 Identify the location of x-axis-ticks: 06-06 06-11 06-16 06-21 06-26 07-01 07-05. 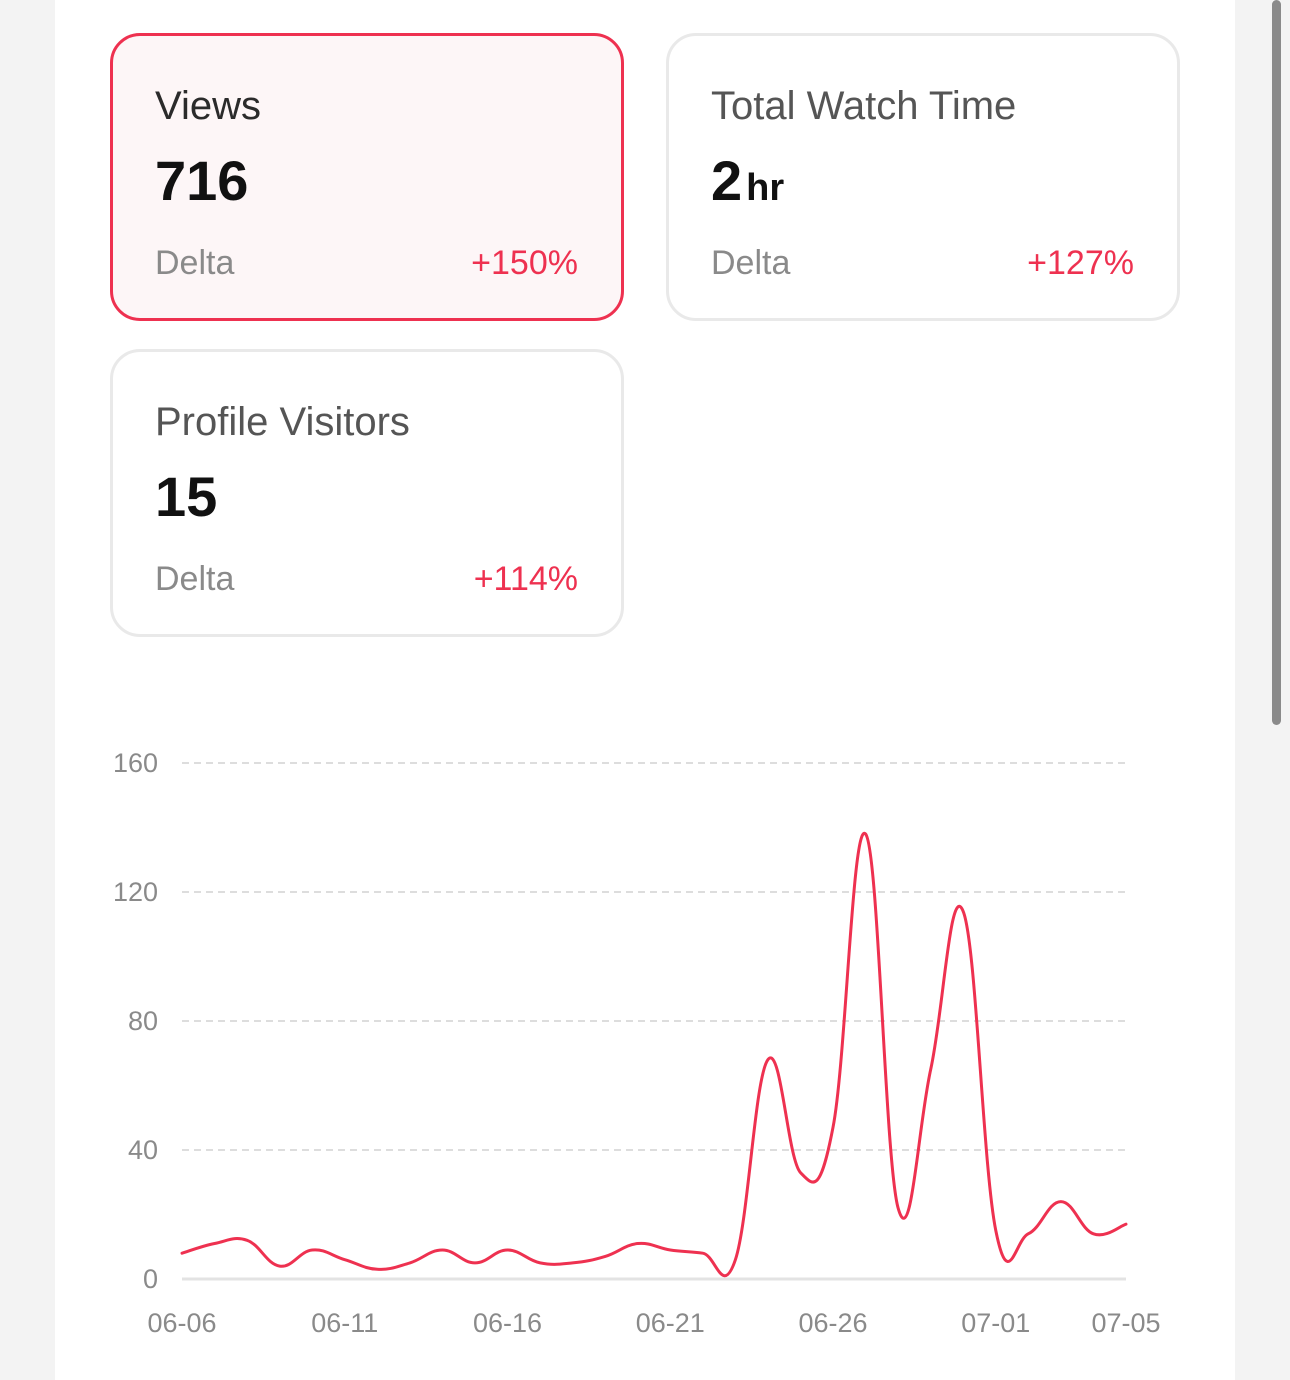
(653, 1323).